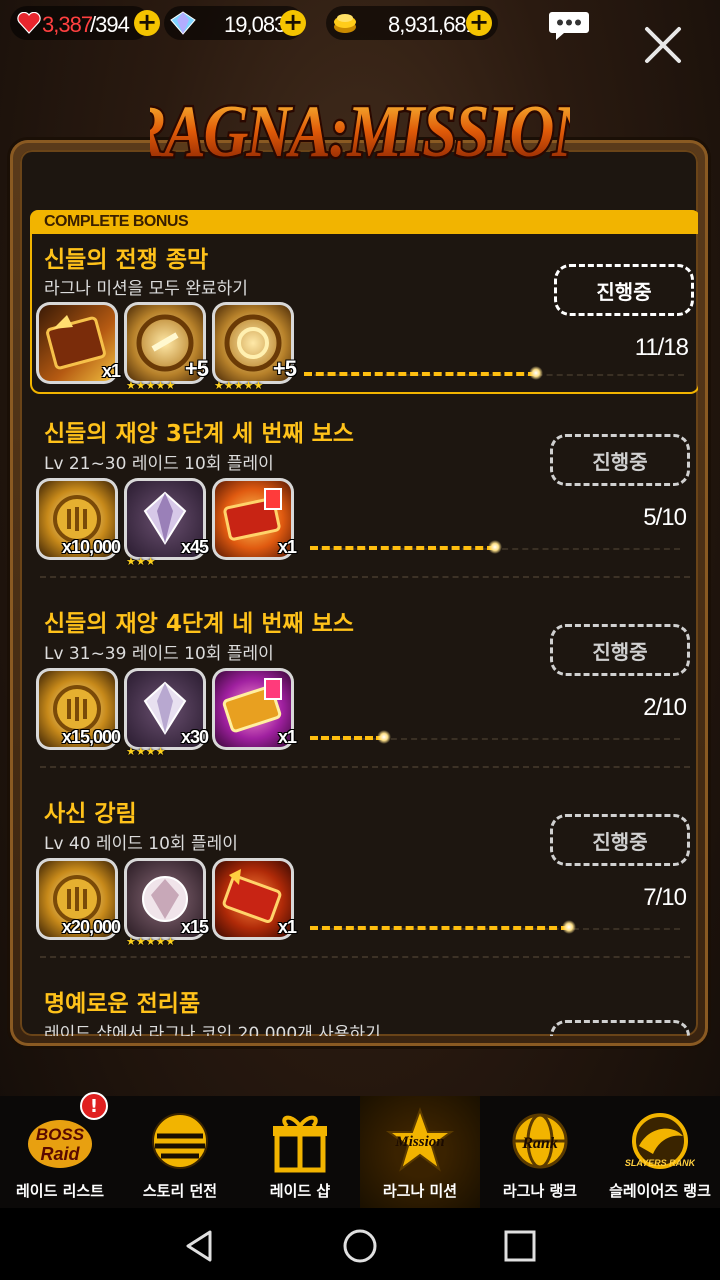  I want to click on reward-stars: ★★★★, so click(146, 751).